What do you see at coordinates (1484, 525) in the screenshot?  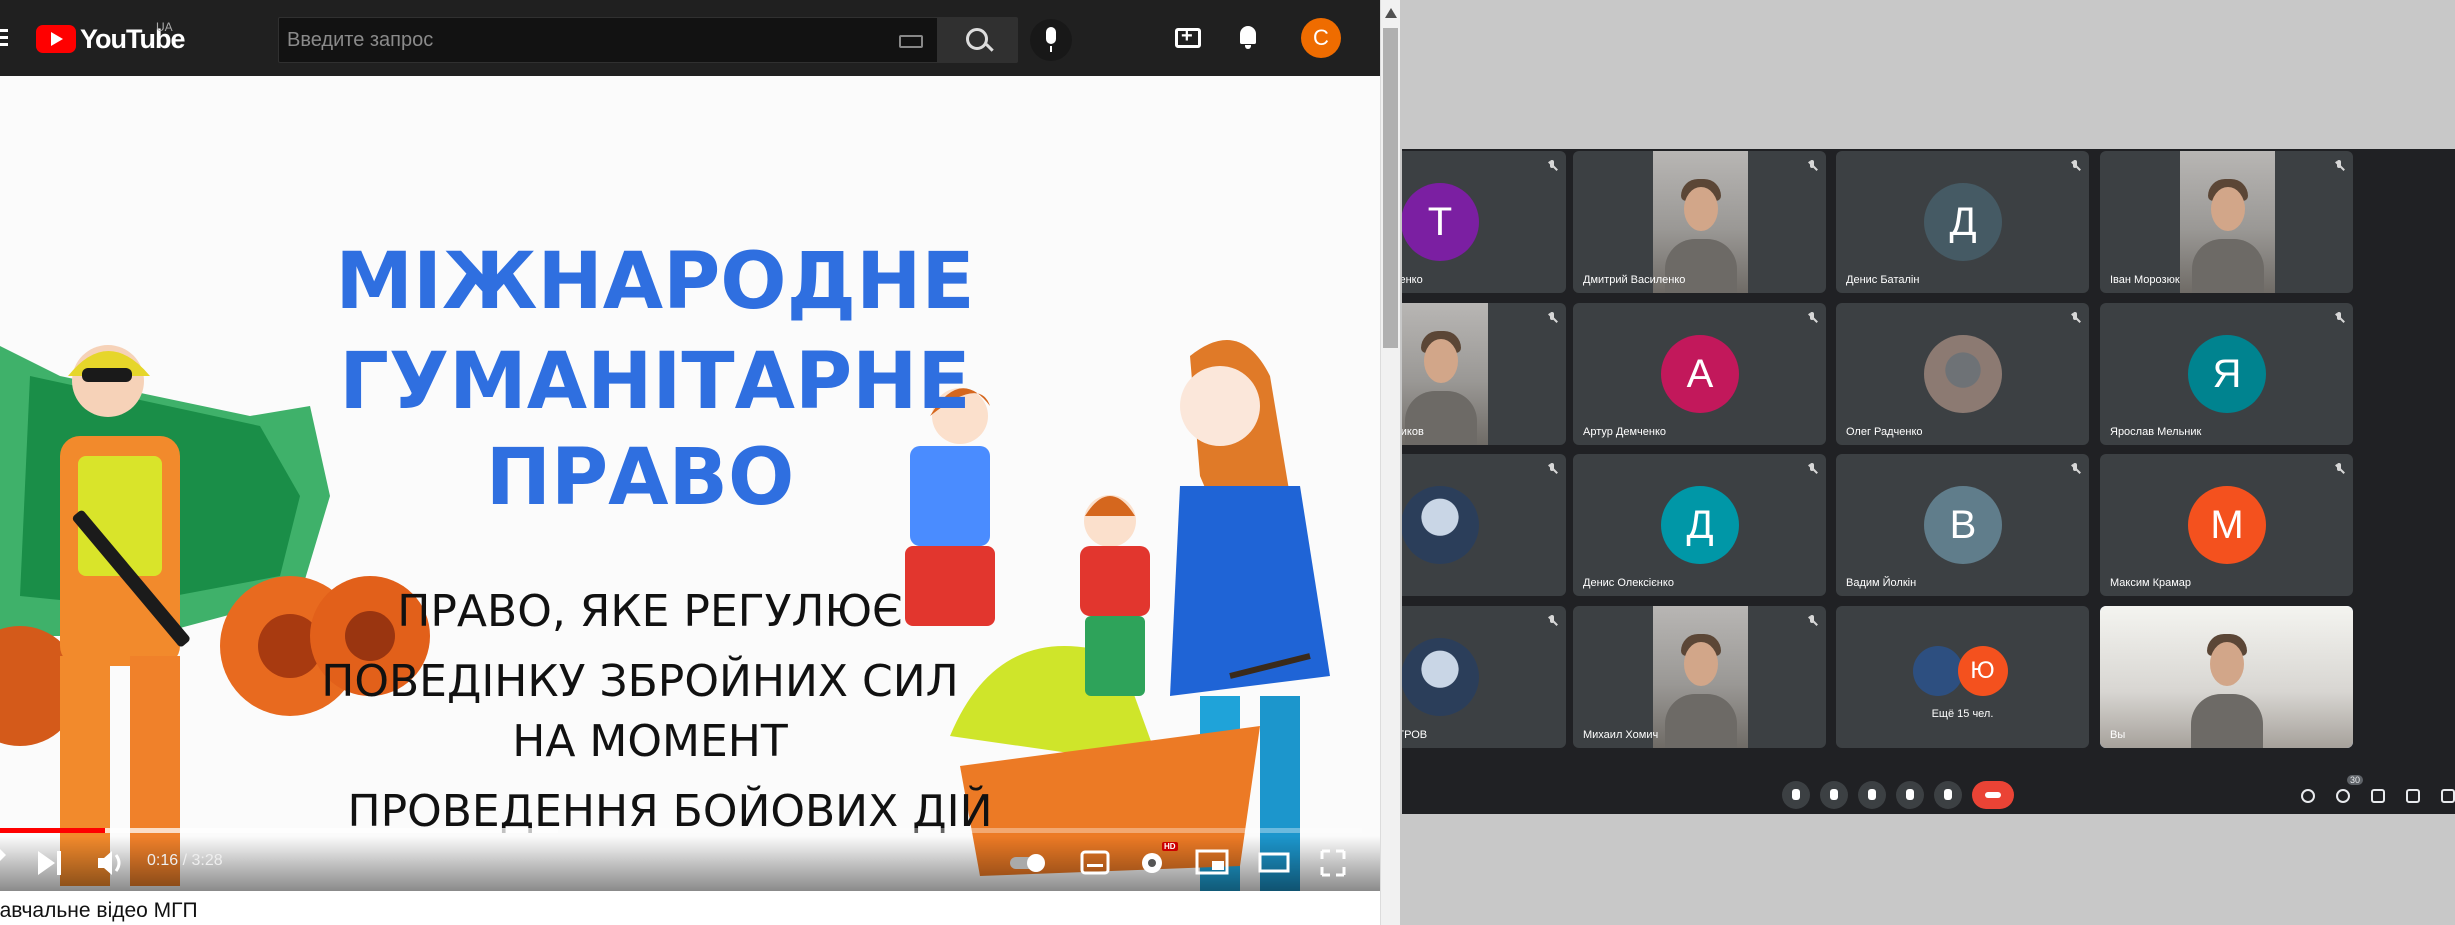 I see `participant-tile: Egor Tretyakov` at bounding box center [1484, 525].